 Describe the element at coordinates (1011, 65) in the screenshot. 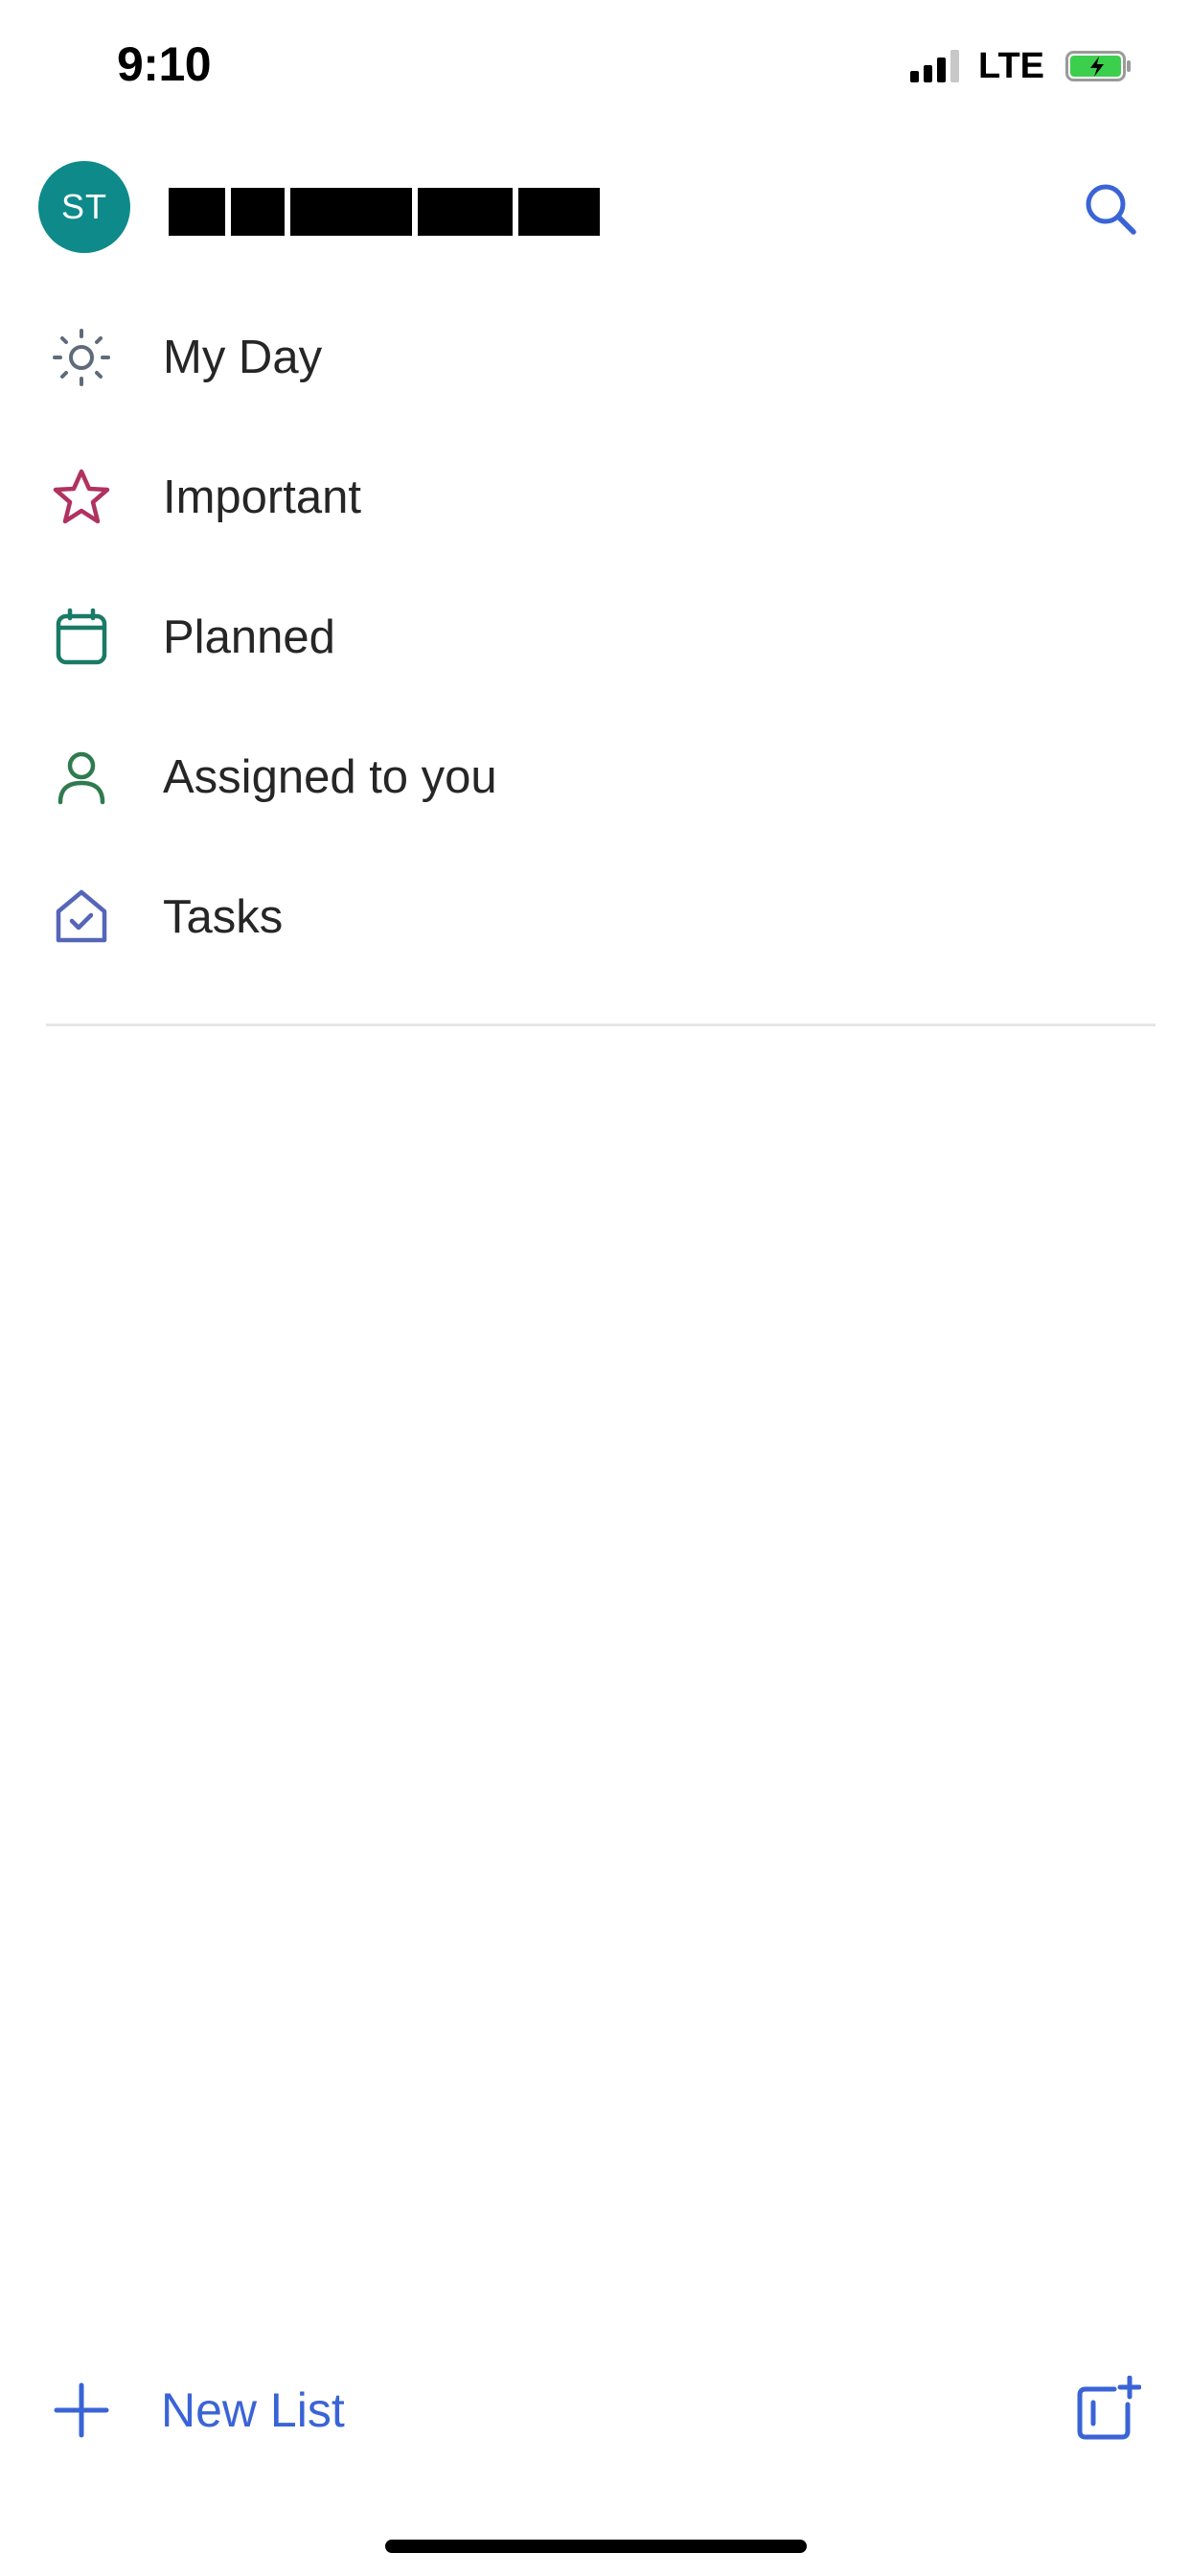

I see `network-type: LTE` at that location.